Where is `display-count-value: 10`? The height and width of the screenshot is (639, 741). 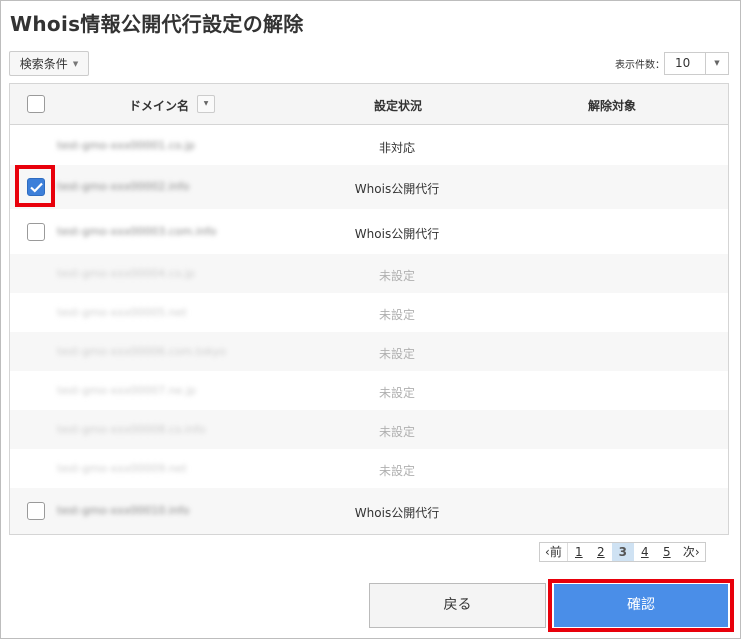 display-count-value: 10 is located at coordinates (683, 63).